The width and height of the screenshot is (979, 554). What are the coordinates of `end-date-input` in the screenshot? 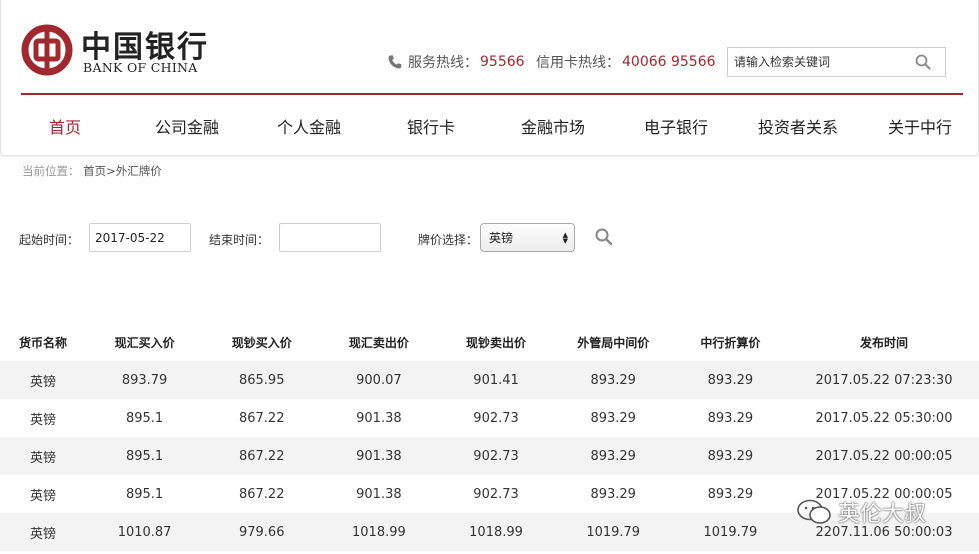 It's located at (330, 237).